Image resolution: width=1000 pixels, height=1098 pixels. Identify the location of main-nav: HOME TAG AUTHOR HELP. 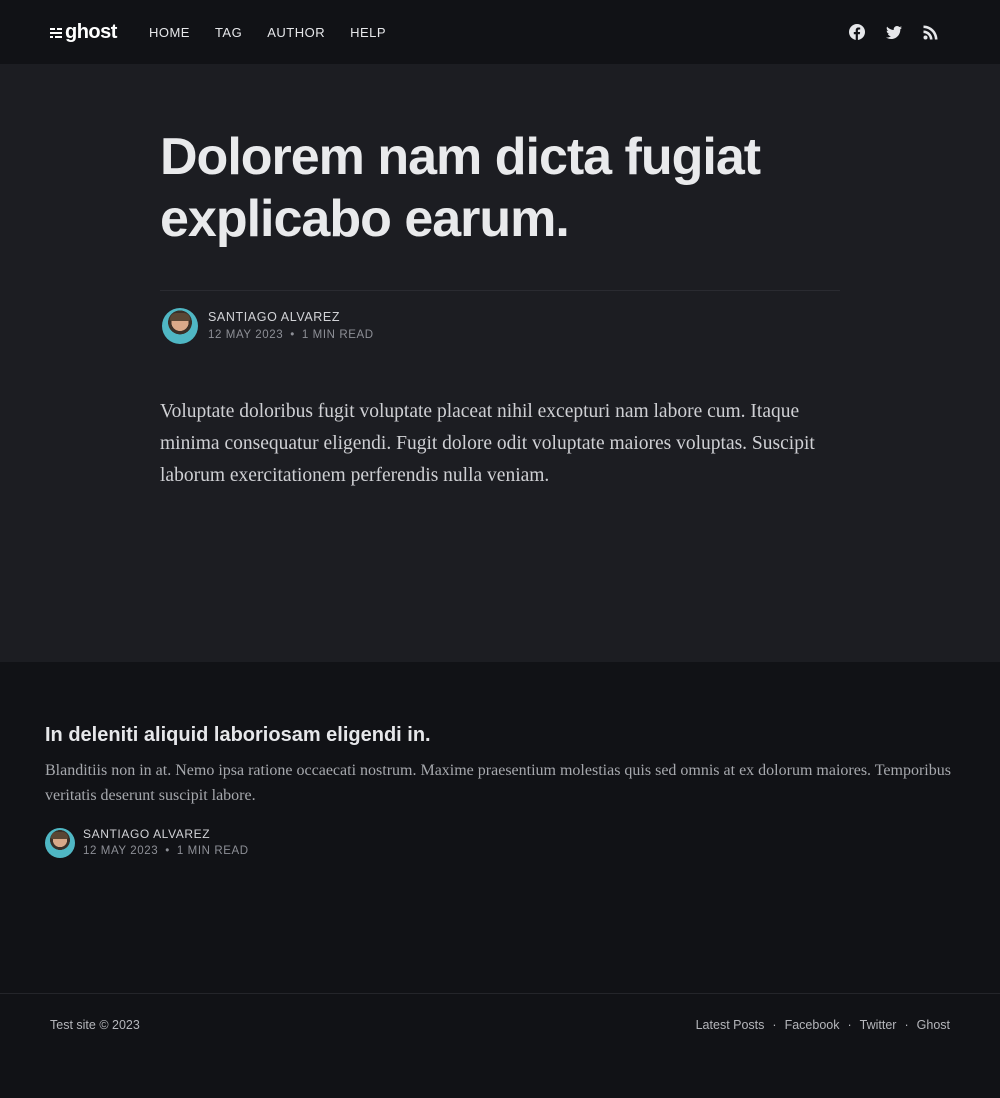
(280, 32).